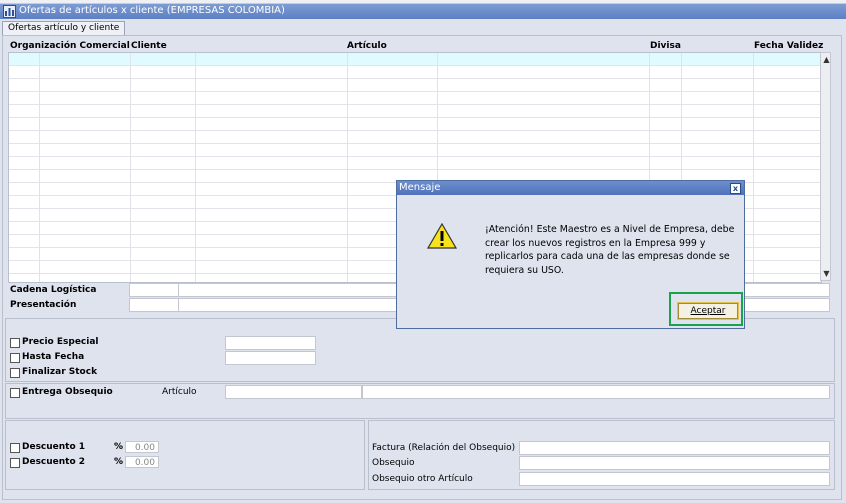 Image resolution: width=846 pixels, height=503 pixels. I want to click on grid-scrollbar: ▲ ▼, so click(825, 166).